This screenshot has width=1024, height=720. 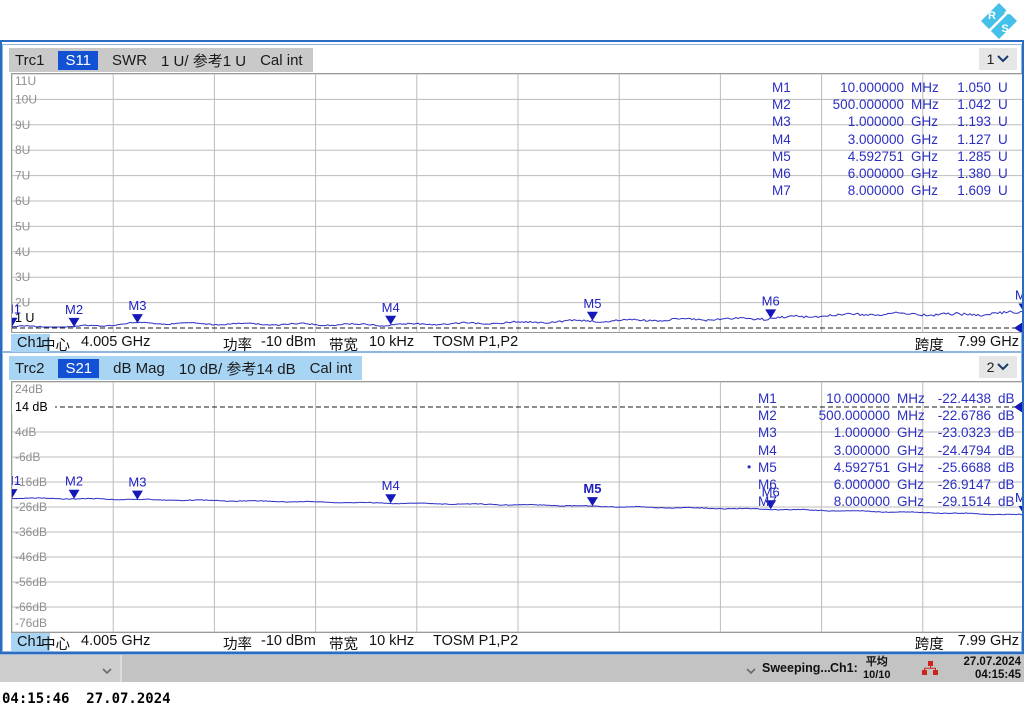 I want to click on marker-frequency-unit: MHz, so click(x=925, y=87).